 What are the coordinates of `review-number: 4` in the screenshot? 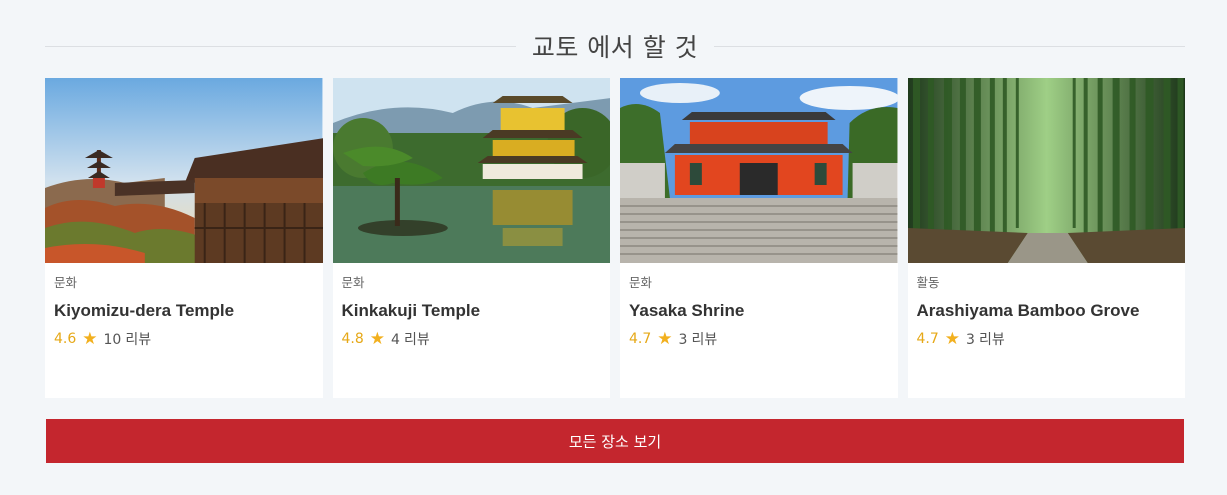 It's located at (395, 340).